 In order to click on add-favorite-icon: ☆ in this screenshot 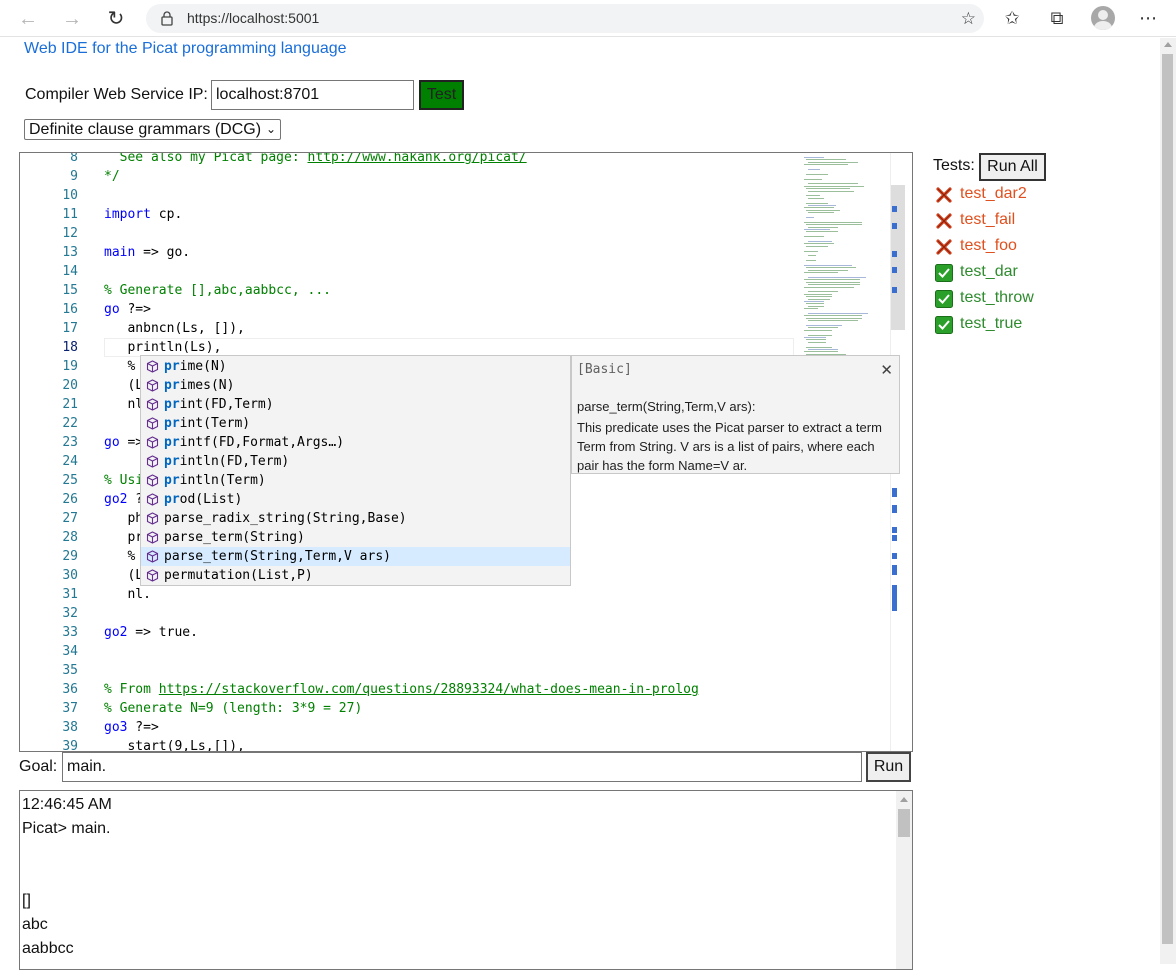, I will do `click(968, 19)`.